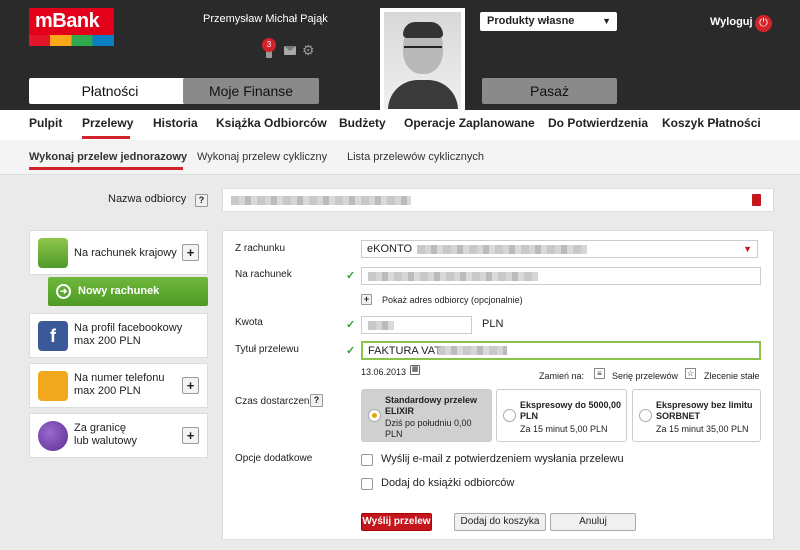 This screenshot has height=550, width=800. Describe the element at coordinates (404, 351) in the screenshot. I see `title-value: FAKTURA VAT` at that location.